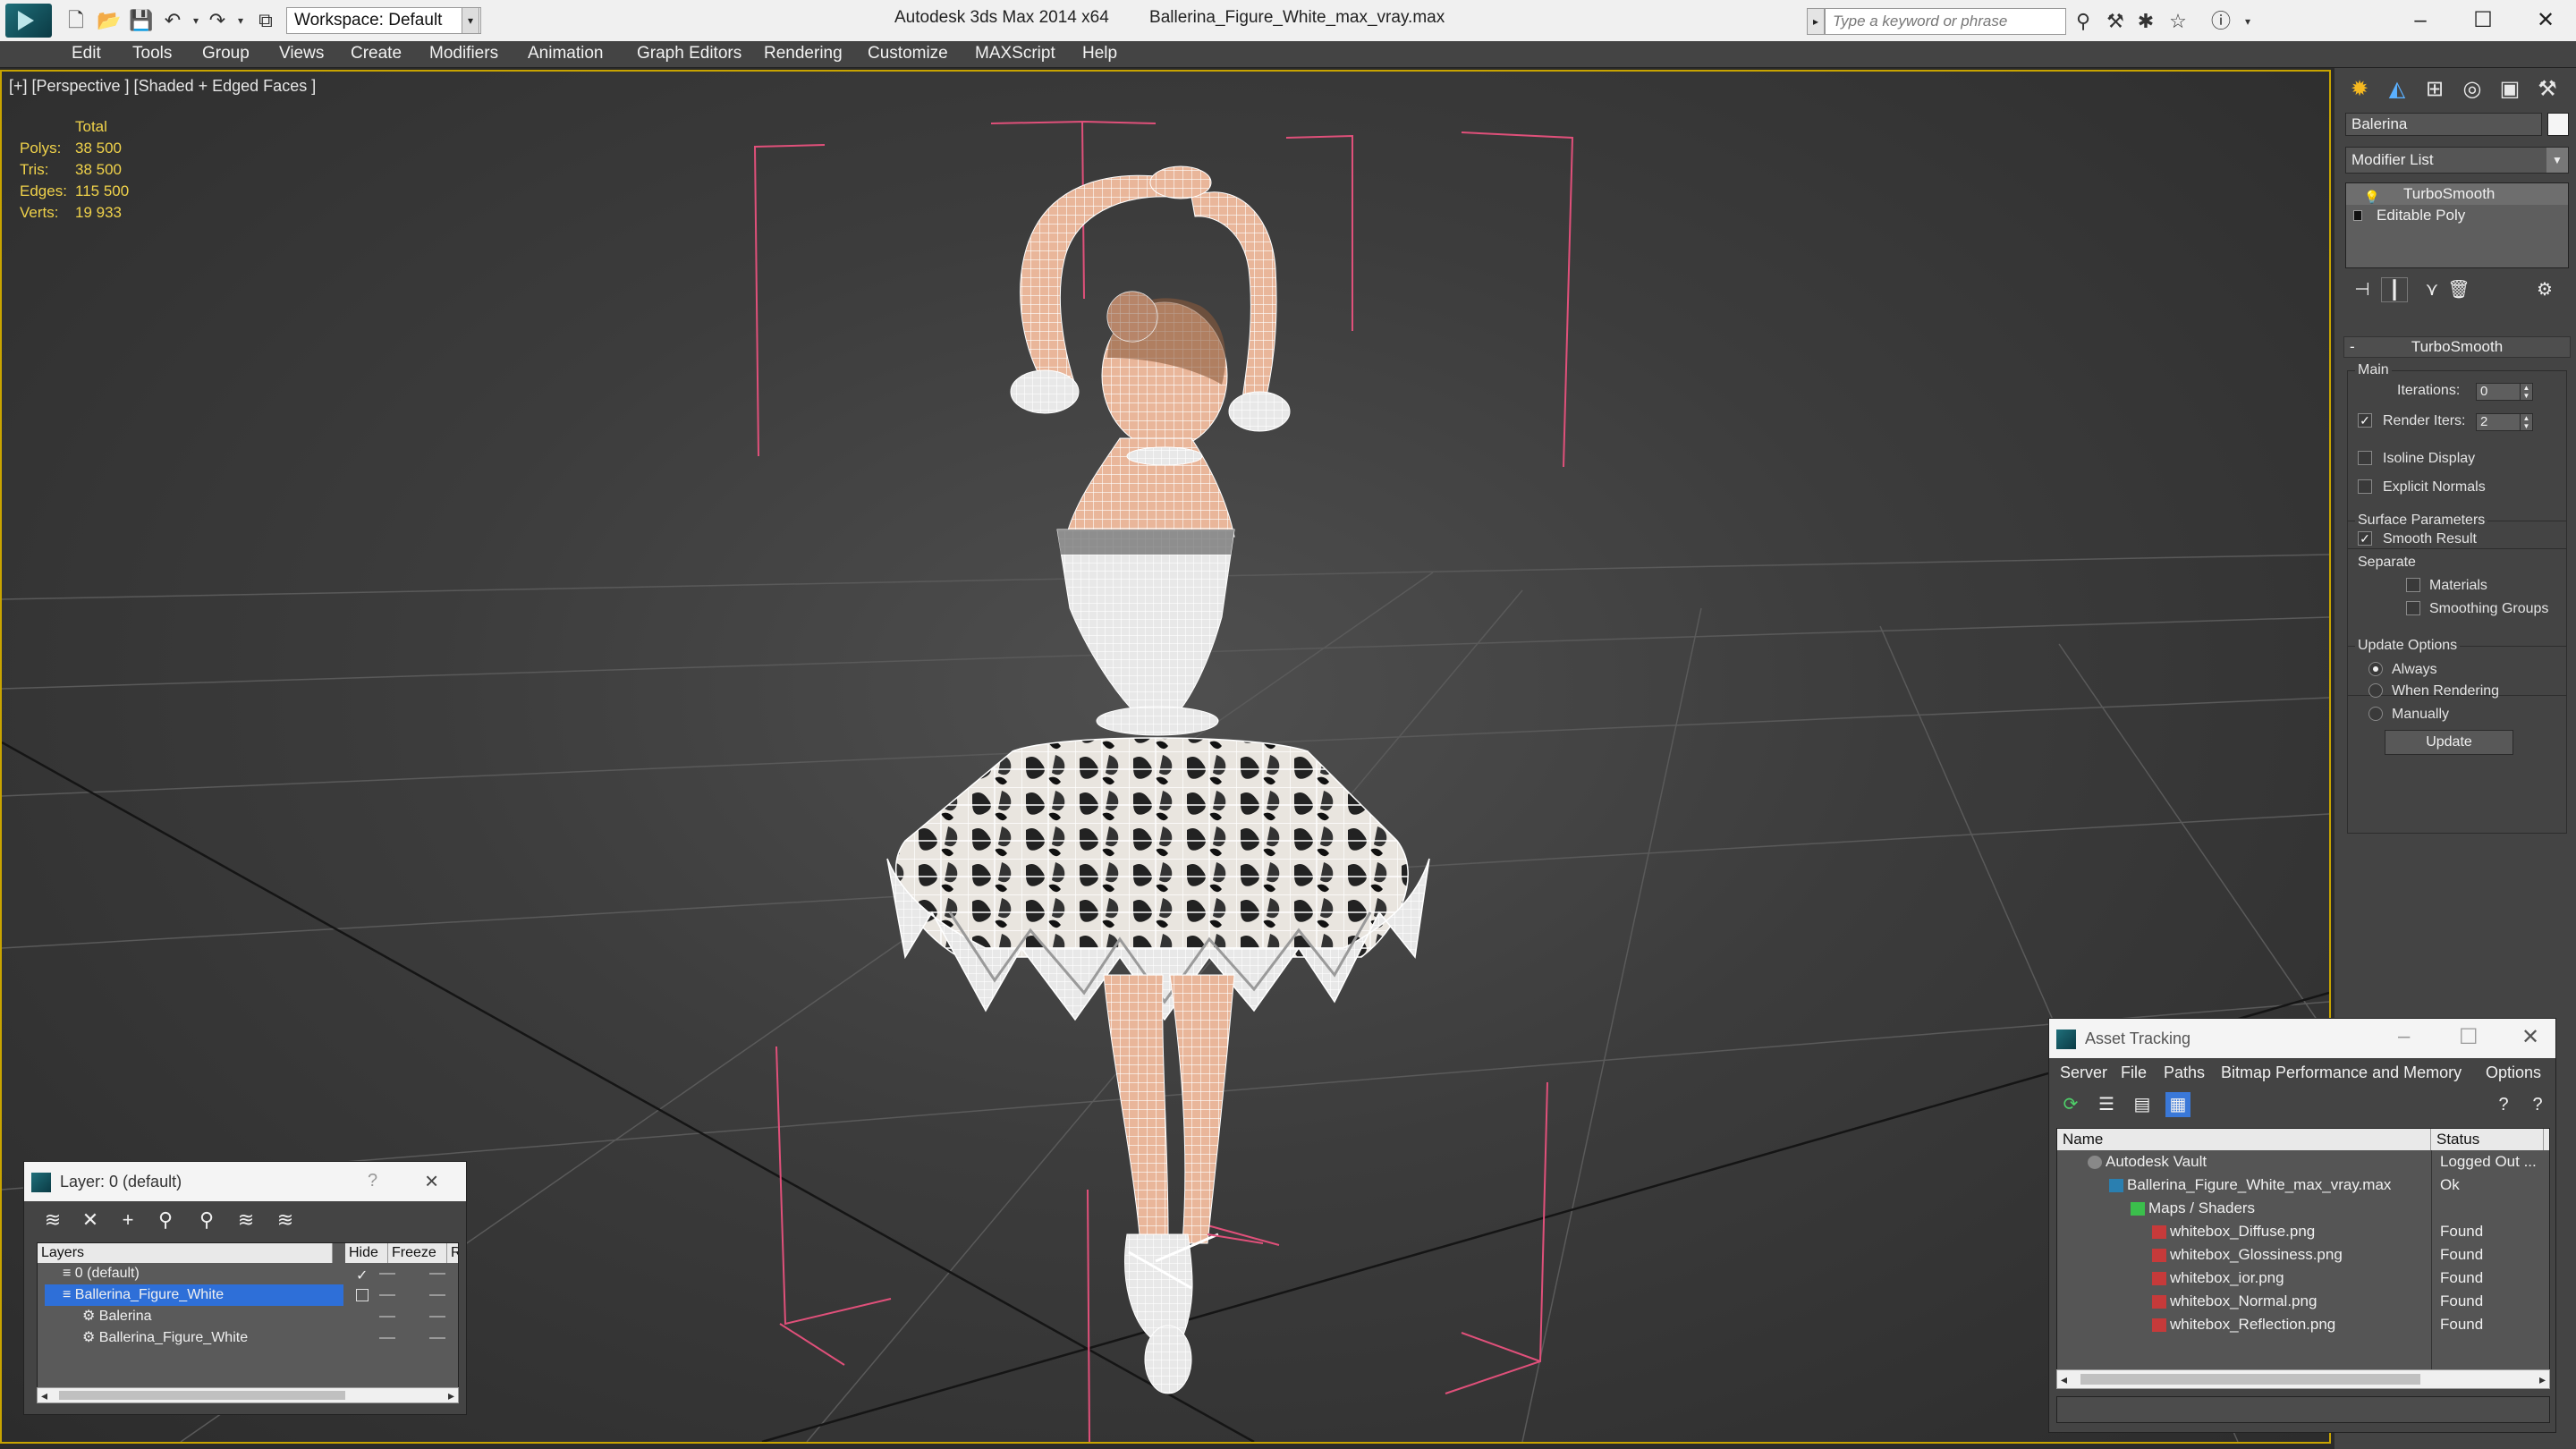 The height and width of the screenshot is (1449, 2576). I want to click on layer-horizontal-scrollbar: ◂ ▸, so click(248, 1395).